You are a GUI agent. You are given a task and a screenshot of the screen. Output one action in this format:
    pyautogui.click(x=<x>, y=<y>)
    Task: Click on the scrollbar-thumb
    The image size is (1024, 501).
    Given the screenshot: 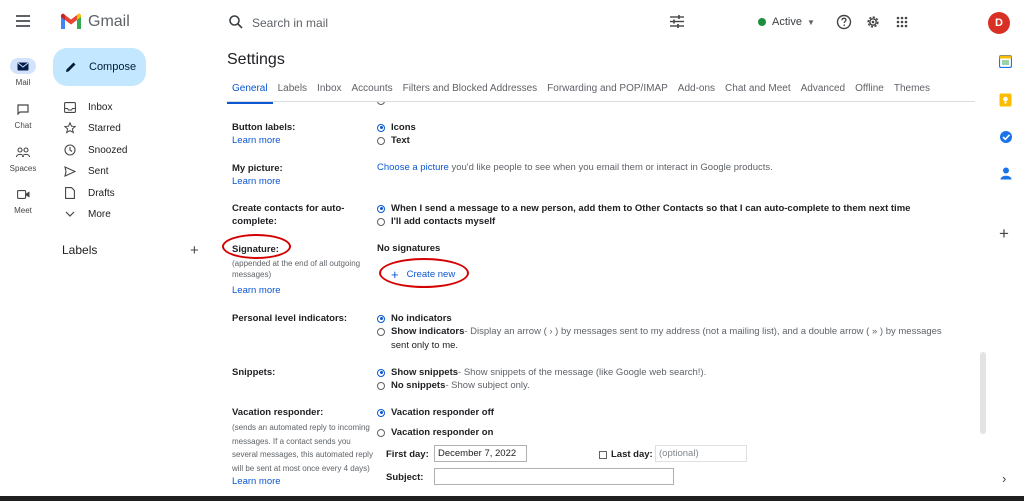 What is the action you would take?
    pyautogui.click(x=983, y=393)
    